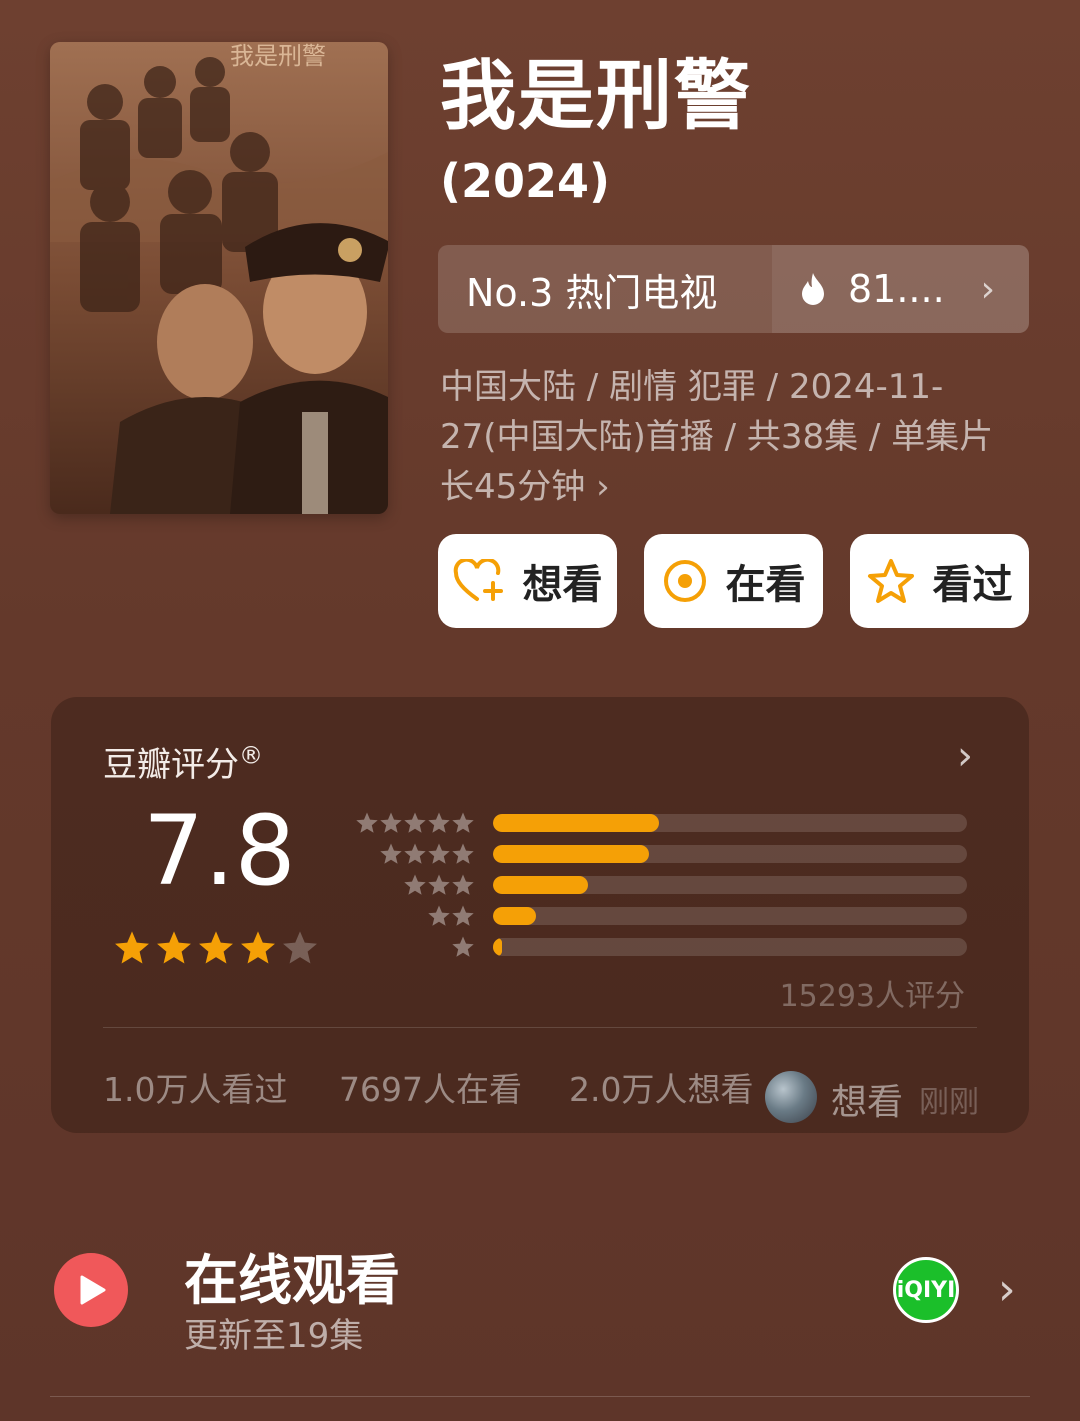 This screenshot has height=1421, width=1080. I want to click on rating-row-2-star, so click(662, 919).